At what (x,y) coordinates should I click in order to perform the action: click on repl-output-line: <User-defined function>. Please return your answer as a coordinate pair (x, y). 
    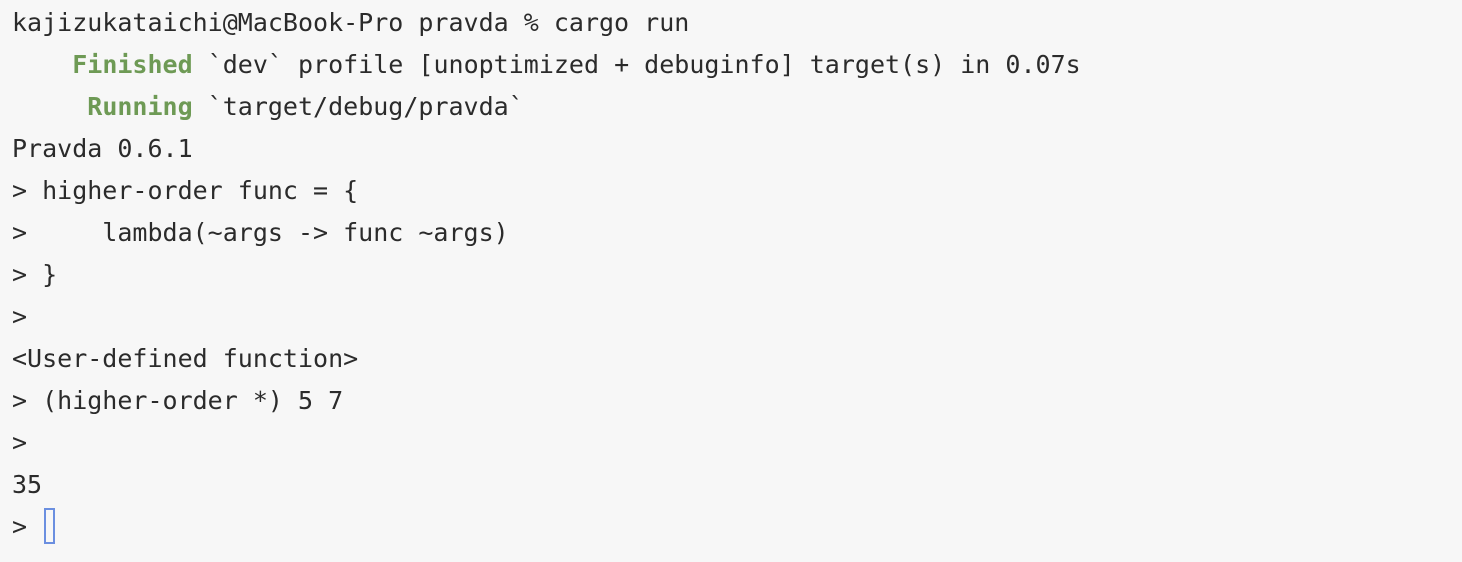
    Looking at the image, I should click on (185, 358).